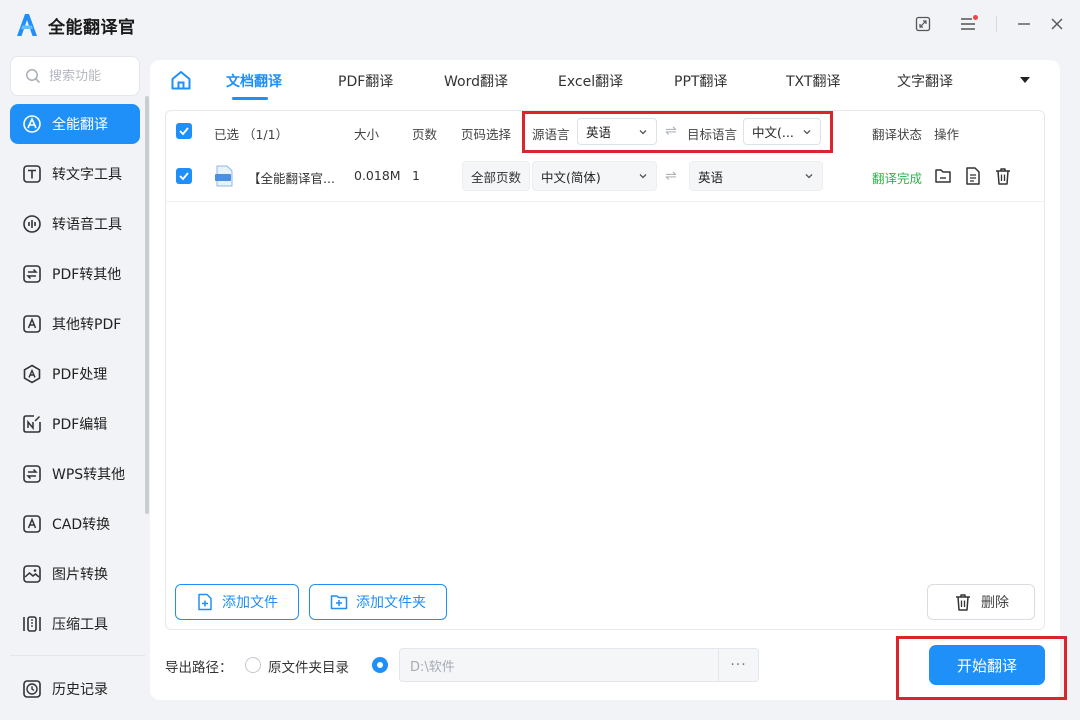 The height and width of the screenshot is (720, 1080). I want to click on sidebar-item-label: 转语音工具, so click(87, 225).